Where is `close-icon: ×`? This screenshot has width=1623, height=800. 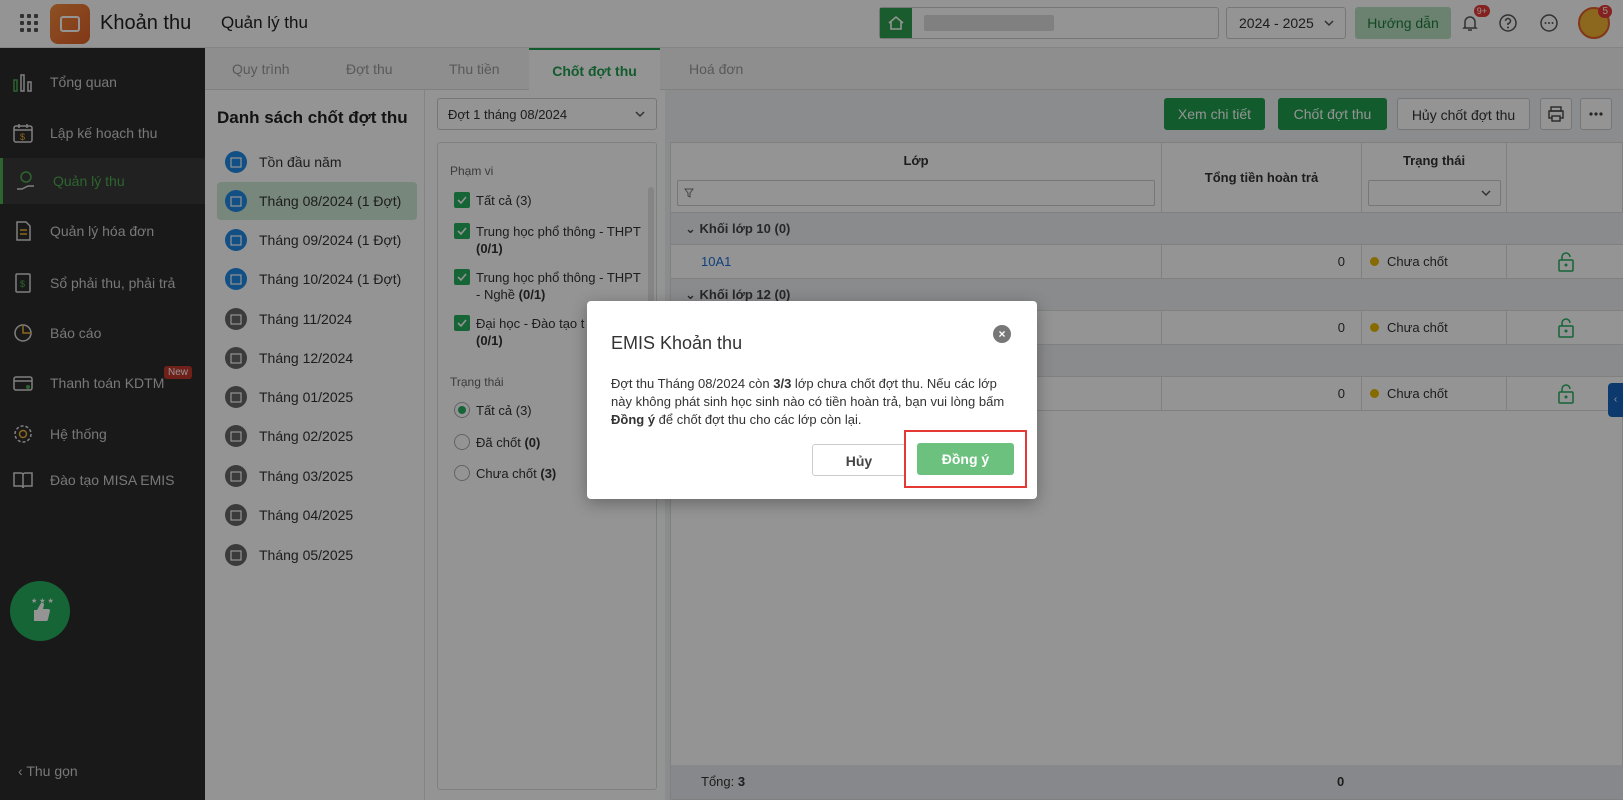
close-icon: × is located at coordinates (1002, 334).